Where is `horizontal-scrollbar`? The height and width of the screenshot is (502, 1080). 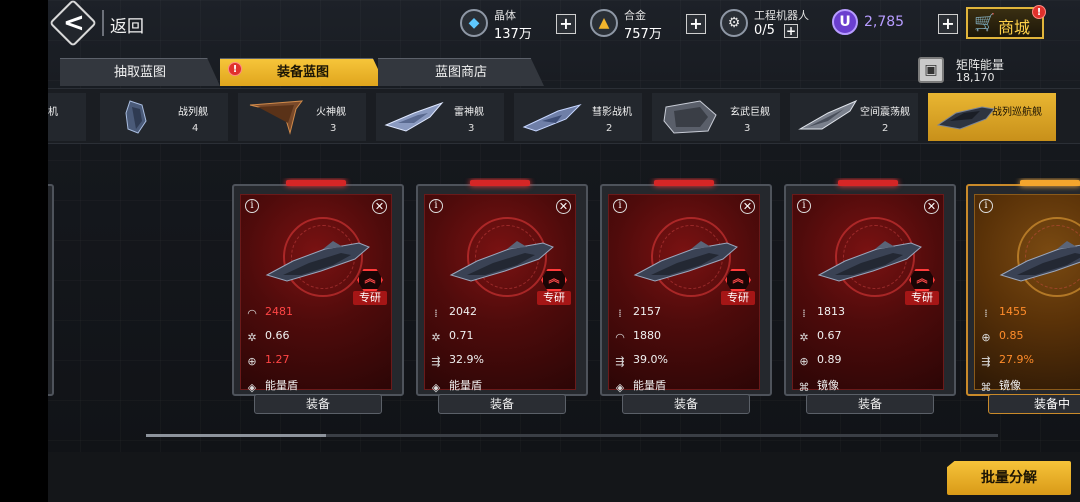
horizontal-scrollbar is located at coordinates (572, 435).